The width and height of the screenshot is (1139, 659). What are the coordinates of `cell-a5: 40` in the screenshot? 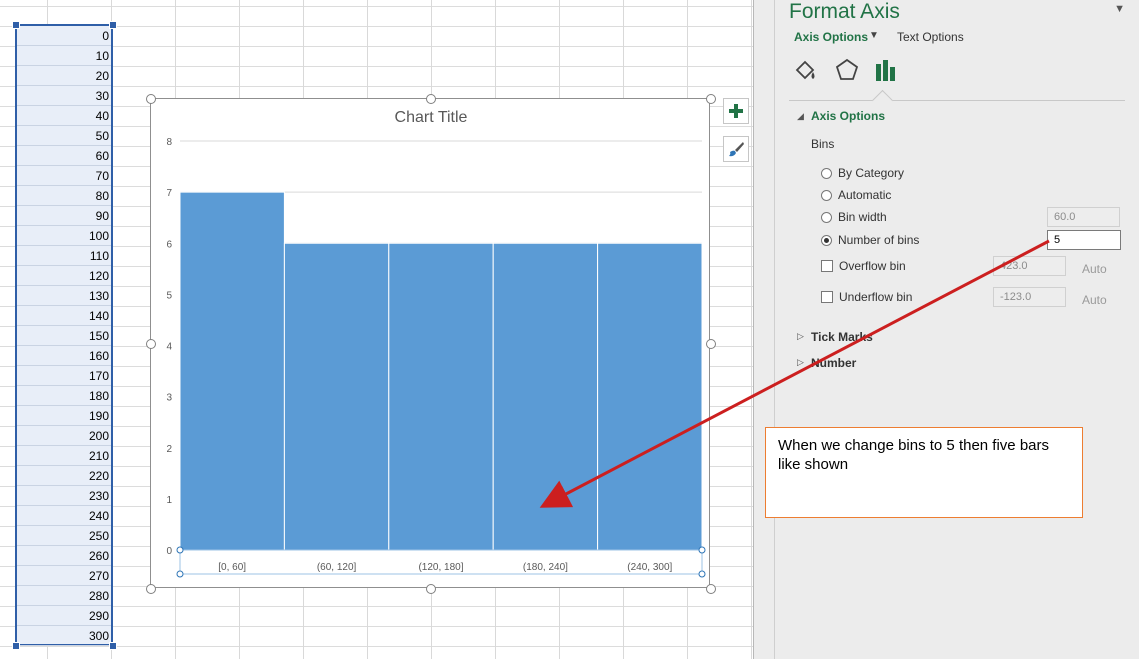 It's located at (64, 116).